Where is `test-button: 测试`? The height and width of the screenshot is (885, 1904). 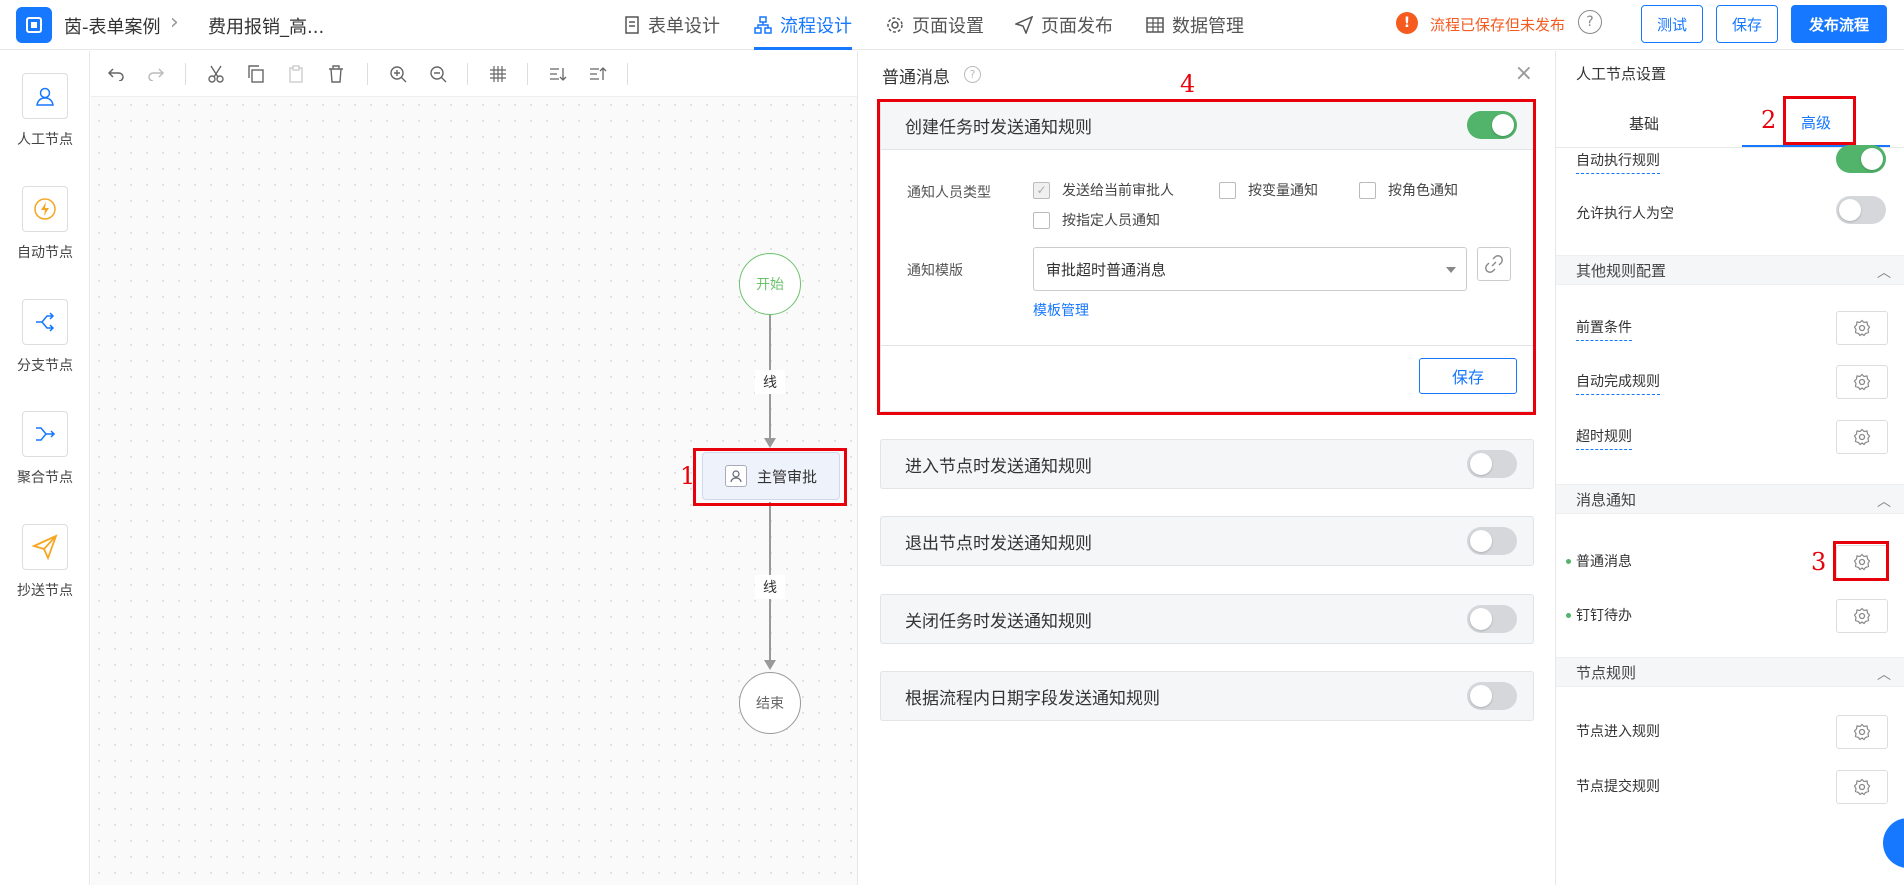
test-button: 测试 is located at coordinates (1672, 24).